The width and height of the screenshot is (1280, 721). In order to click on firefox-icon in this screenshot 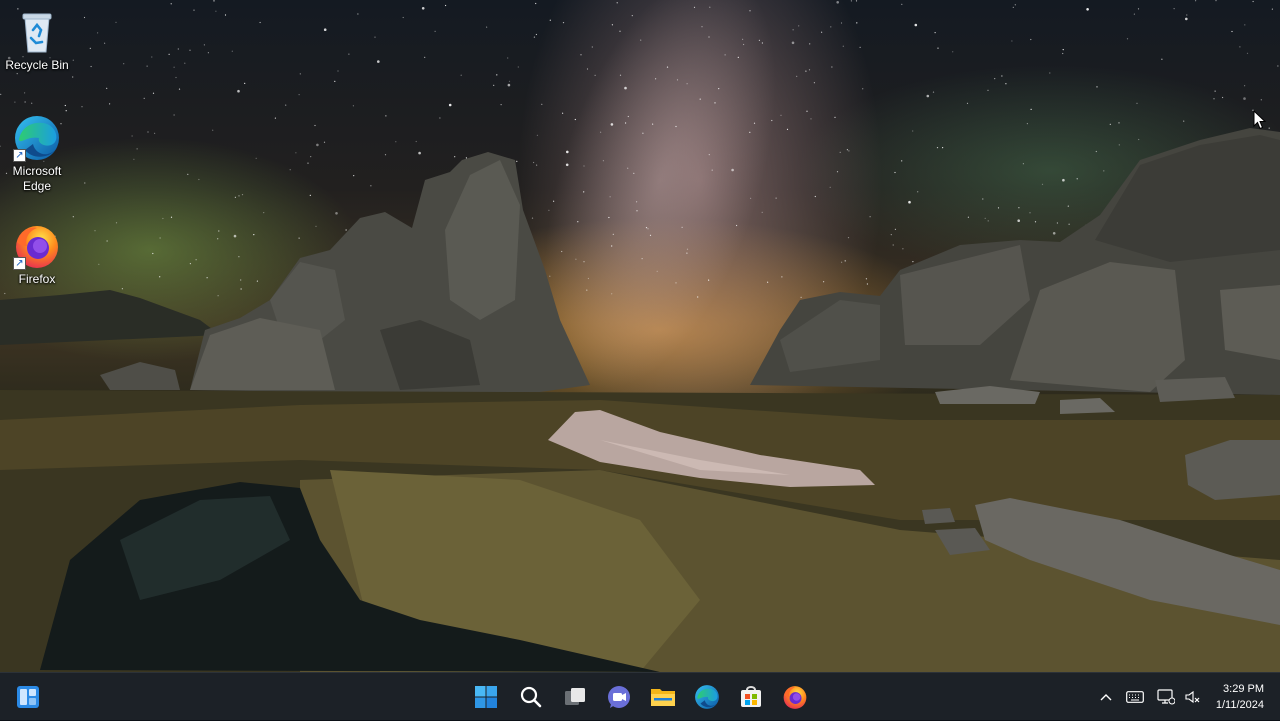, I will do `click(795, 697)`.